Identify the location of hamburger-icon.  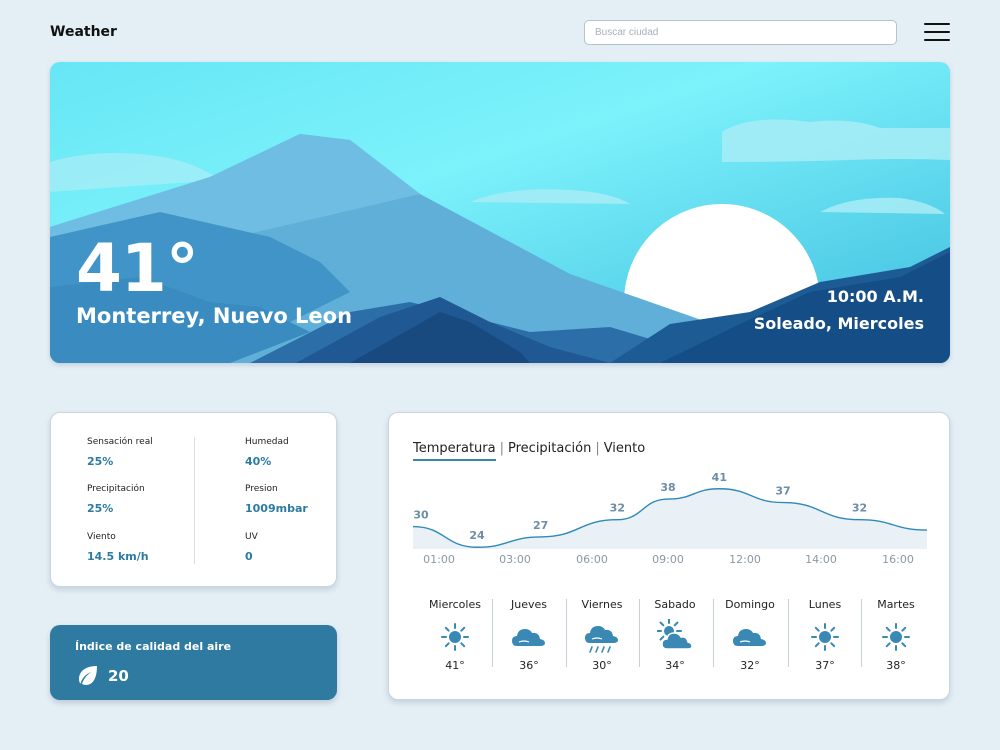
(937, 24).